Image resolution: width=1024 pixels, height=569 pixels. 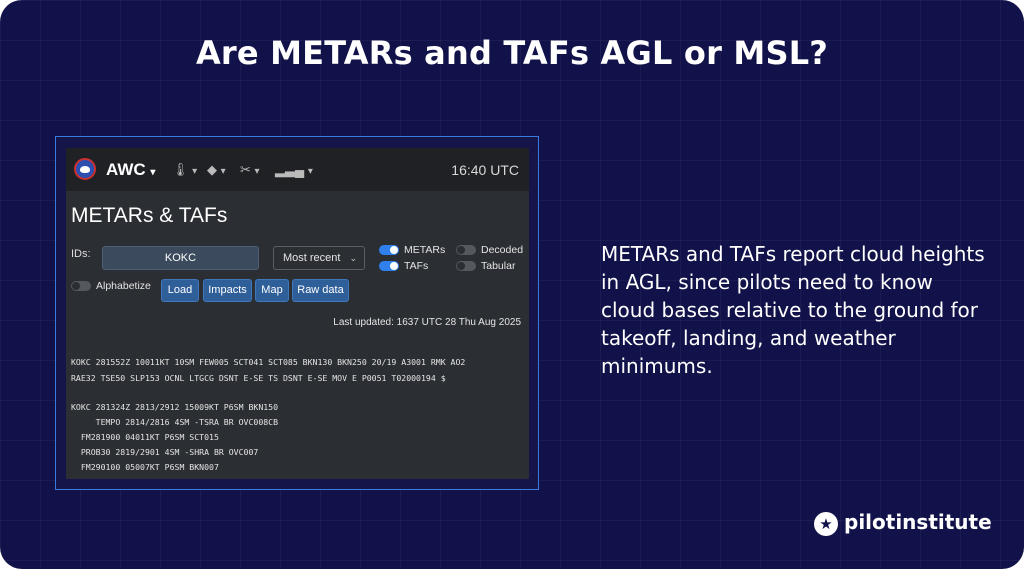 What do you see at coordinates (85, 169) in the screenshot?
I see `noaa-logo-icon` at bounding box center [85, 169].